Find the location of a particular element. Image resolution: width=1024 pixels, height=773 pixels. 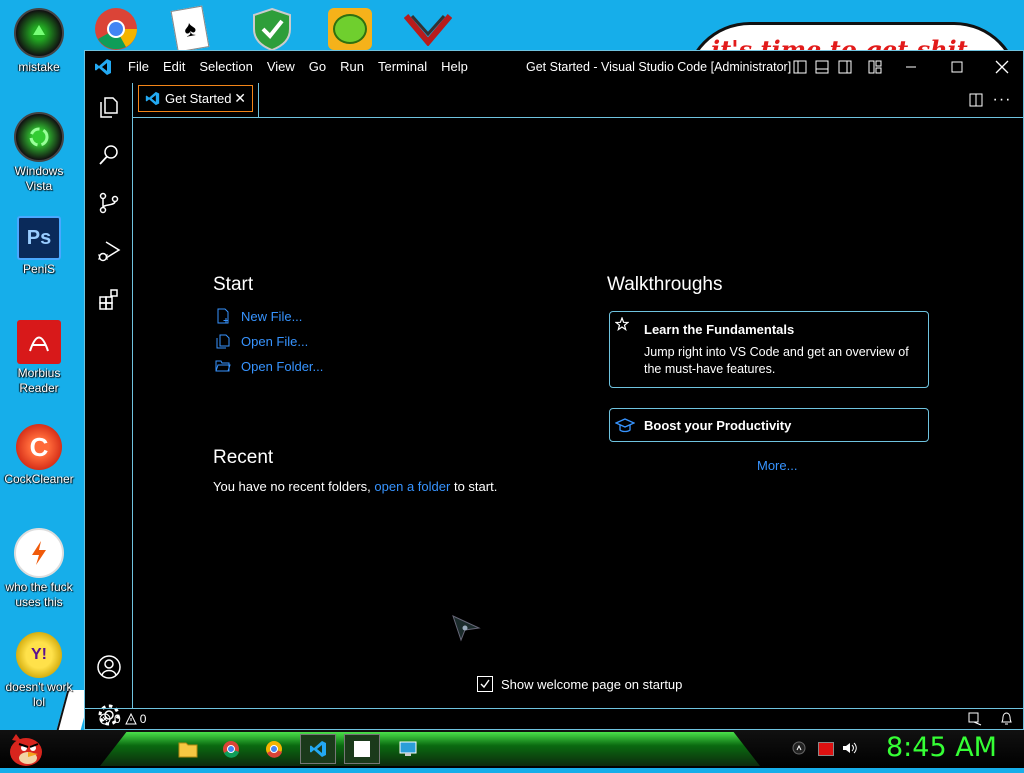

open-folder-icon is located at coordinates (224, 366).